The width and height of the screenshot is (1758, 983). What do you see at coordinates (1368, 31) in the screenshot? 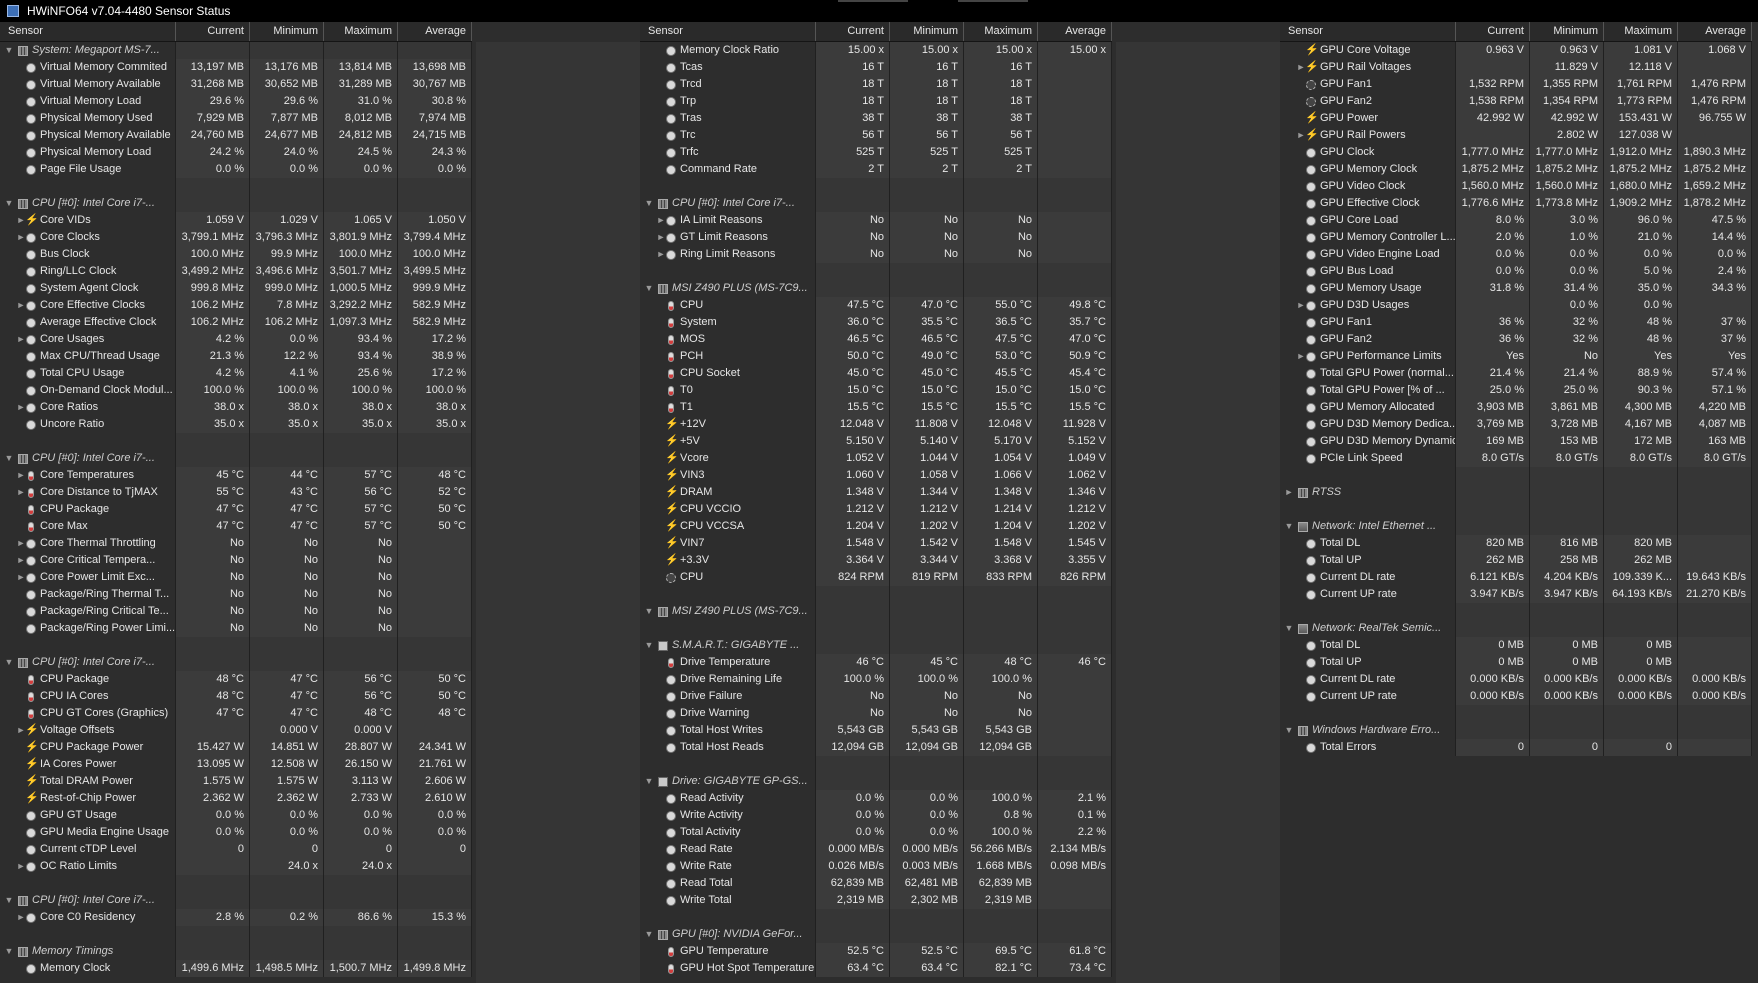
I see `header-sensor: Sensor` at bounding box center [1368, 31].